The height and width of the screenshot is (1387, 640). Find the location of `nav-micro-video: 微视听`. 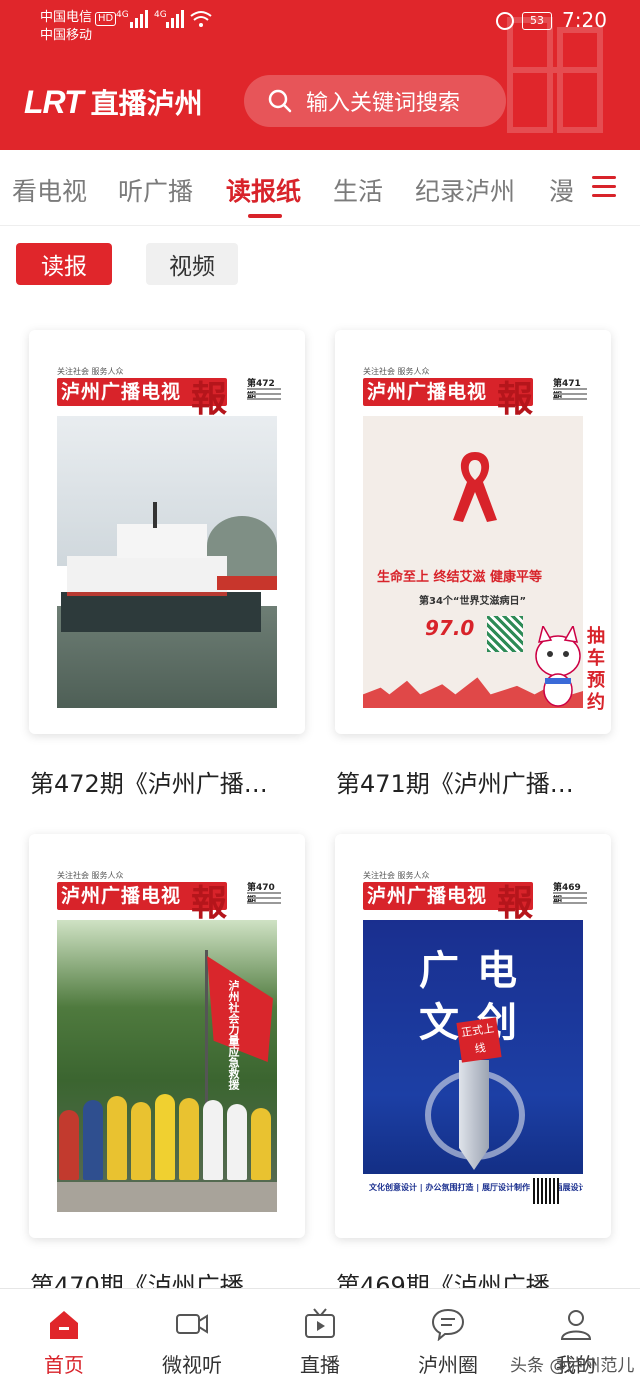

nav-micro-video: 微视听 is located at coordinates (192, 1342).